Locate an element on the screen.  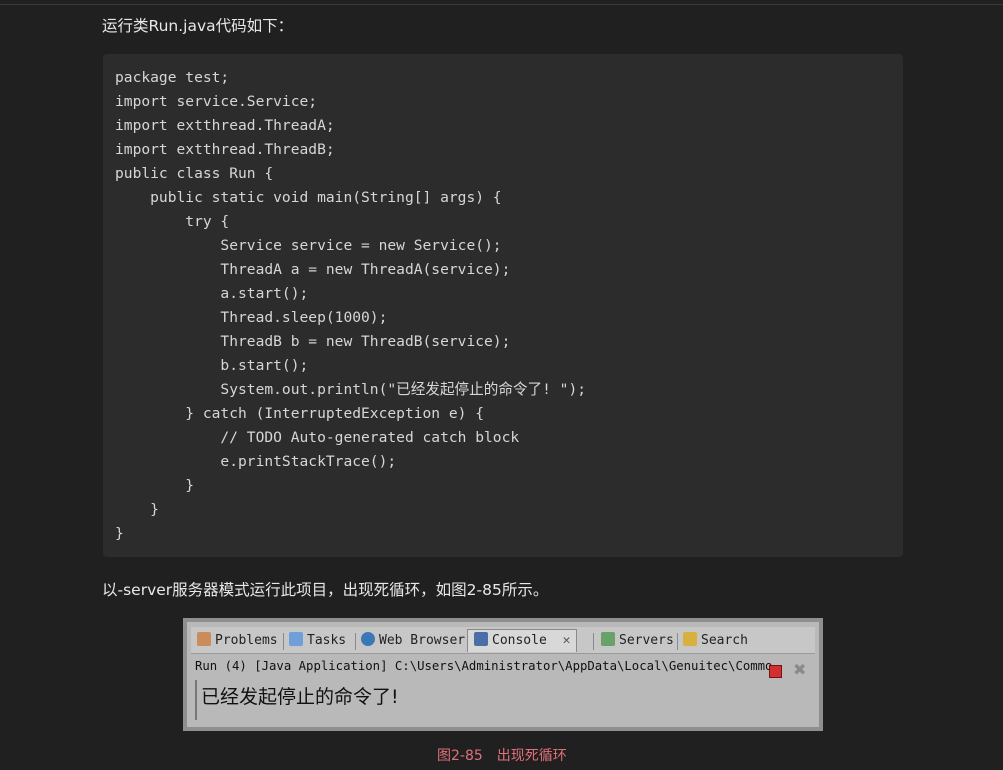
tab-label: Web Browser is located at coordinates (422, 640).